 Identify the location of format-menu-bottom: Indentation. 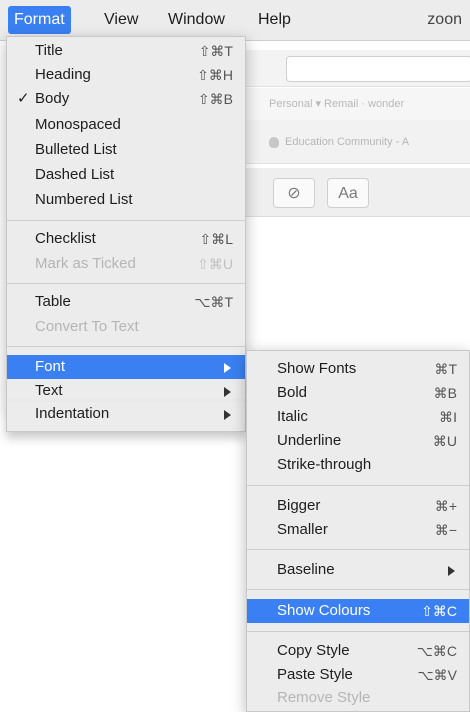
(126, 417).